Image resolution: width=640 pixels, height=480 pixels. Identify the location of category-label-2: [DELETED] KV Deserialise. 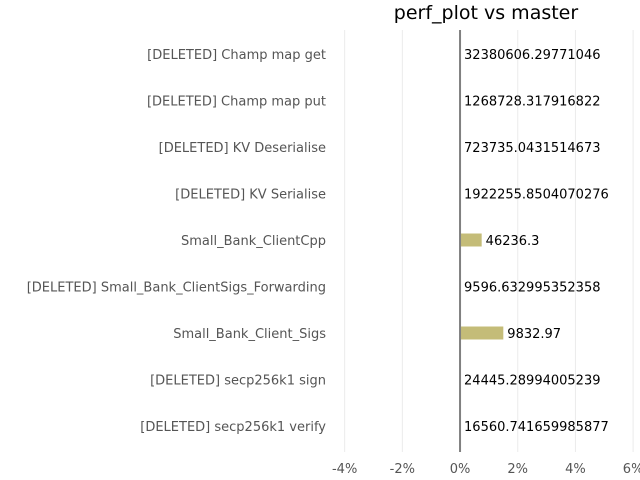
(242, 148).